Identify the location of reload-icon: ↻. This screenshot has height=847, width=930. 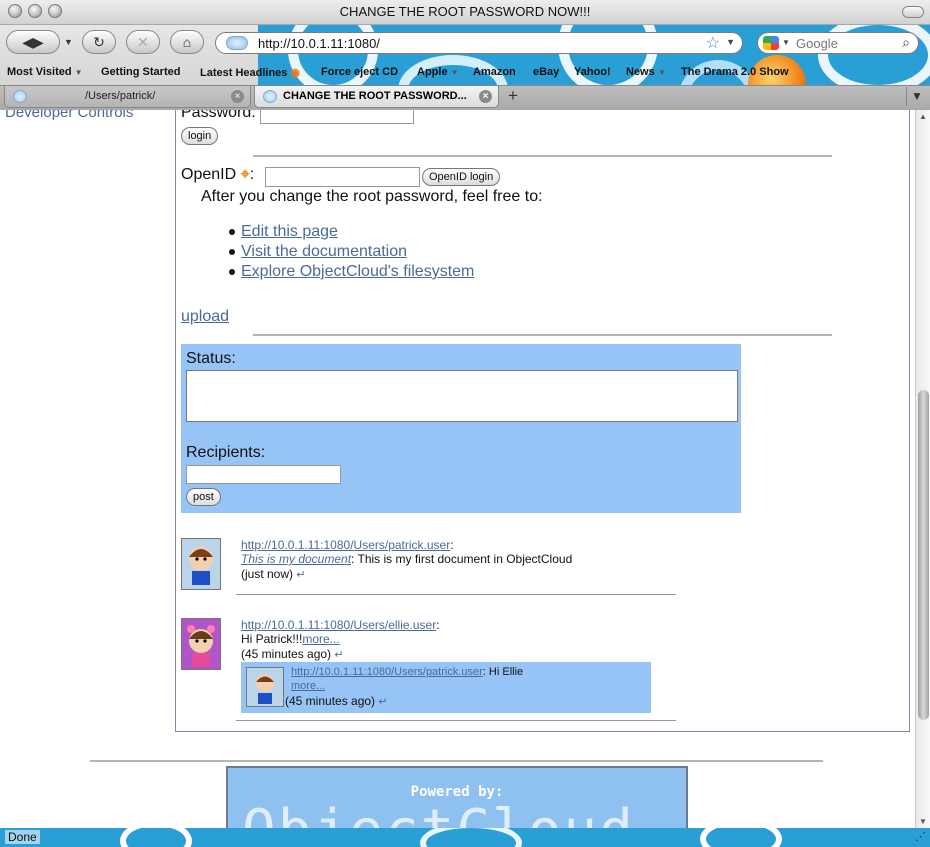
(99, 42).